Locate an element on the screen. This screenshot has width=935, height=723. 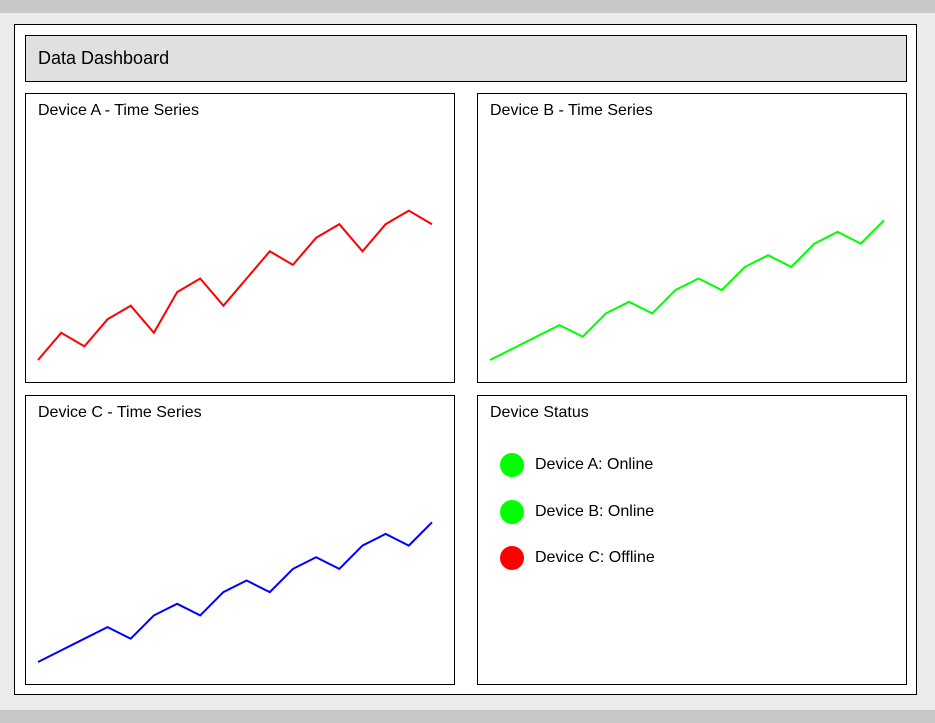
device-c-line-chart is located at coordinates (235, 592).